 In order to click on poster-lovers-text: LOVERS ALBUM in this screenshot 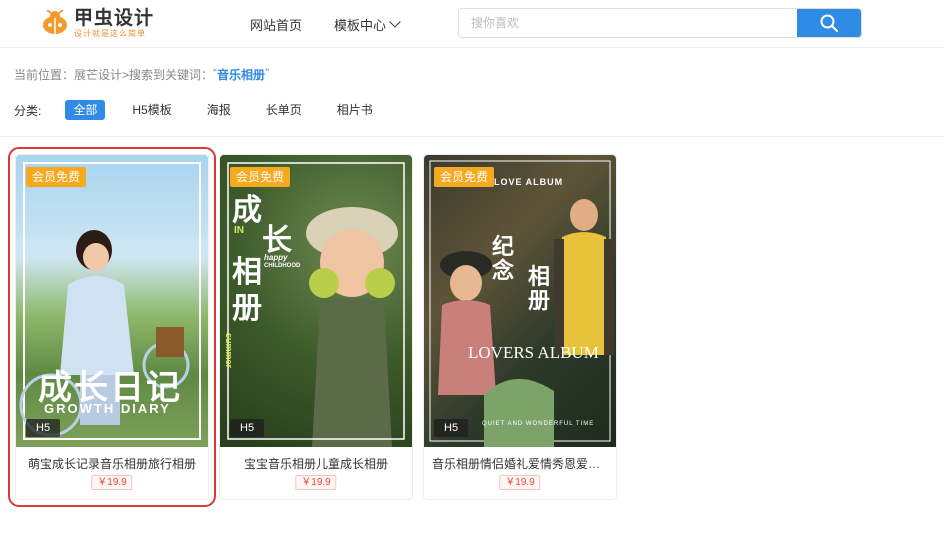, I will do `click(533, 352)`.